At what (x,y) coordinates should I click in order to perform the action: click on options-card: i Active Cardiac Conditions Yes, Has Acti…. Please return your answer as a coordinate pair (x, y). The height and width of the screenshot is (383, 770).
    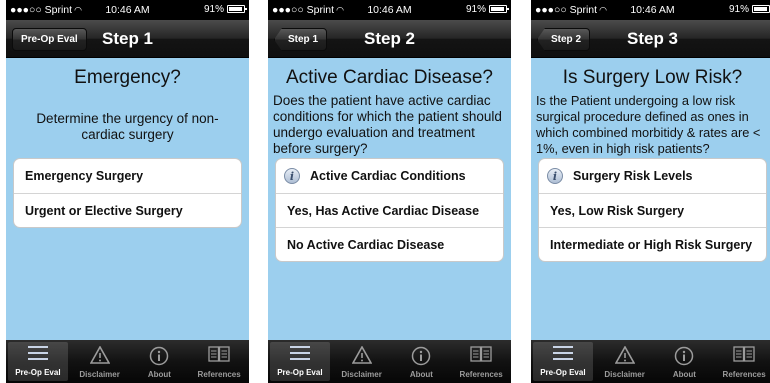
    Looking at the image, I should click on (389, 210).